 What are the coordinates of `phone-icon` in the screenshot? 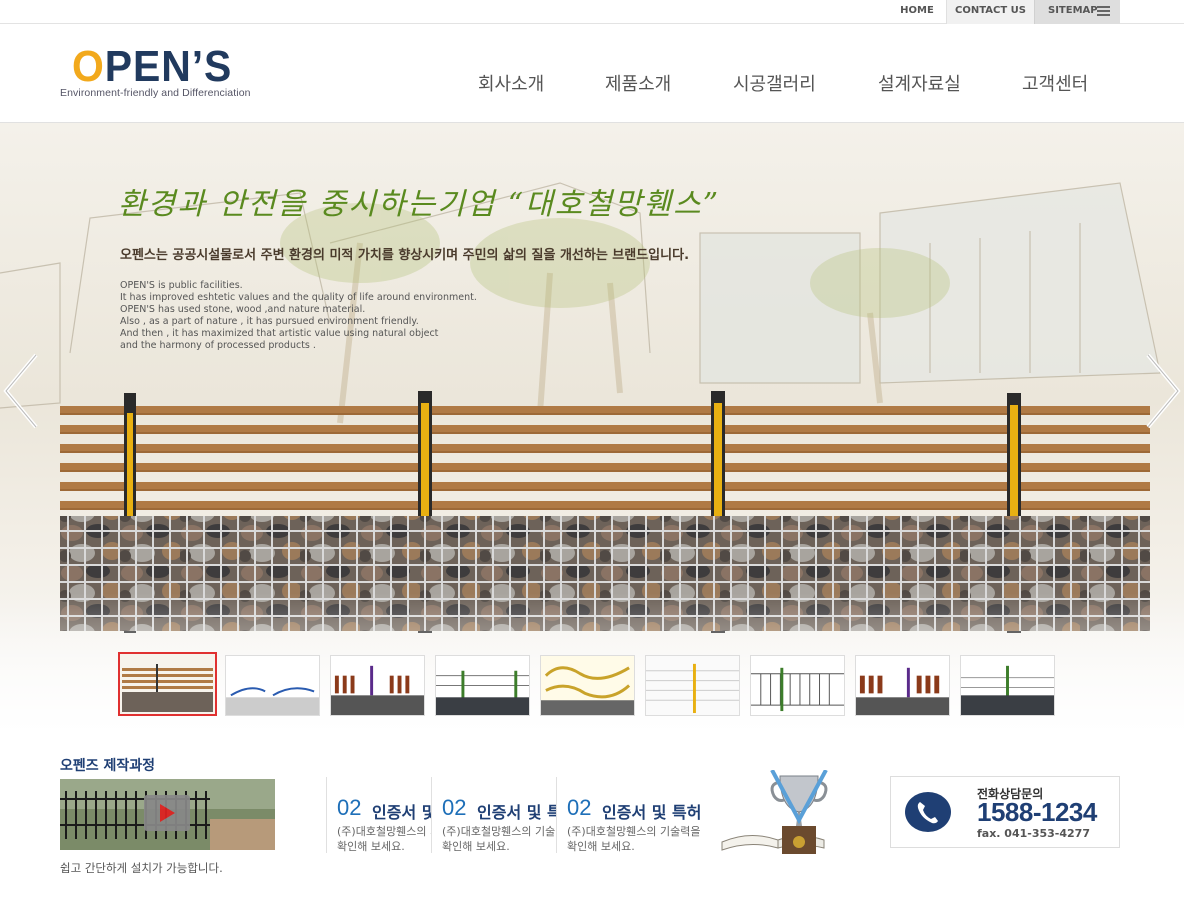 It's located at (928, 812).